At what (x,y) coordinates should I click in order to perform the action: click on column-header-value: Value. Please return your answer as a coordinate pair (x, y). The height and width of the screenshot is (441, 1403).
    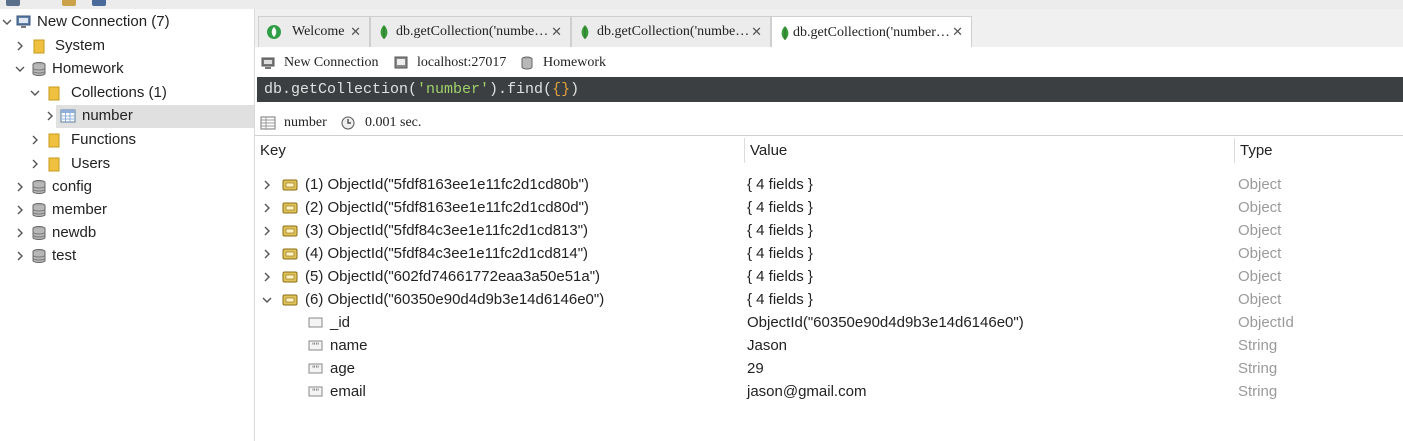
    Looking at the image, I should click on (768, 150).